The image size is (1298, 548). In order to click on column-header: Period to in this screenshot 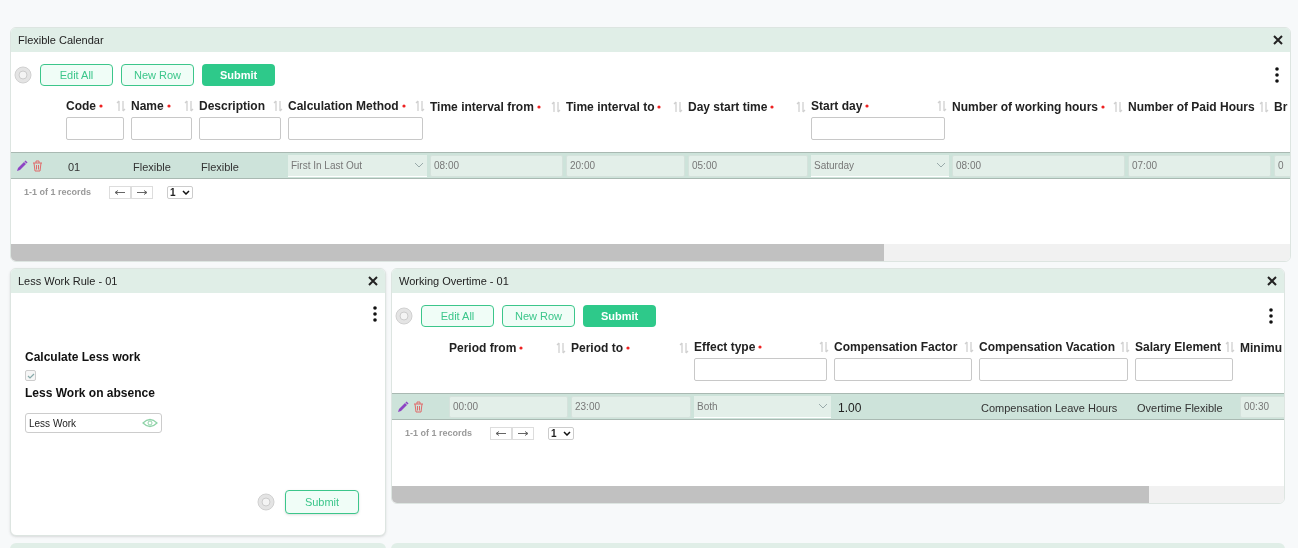, I will do `click(597, 348)`.